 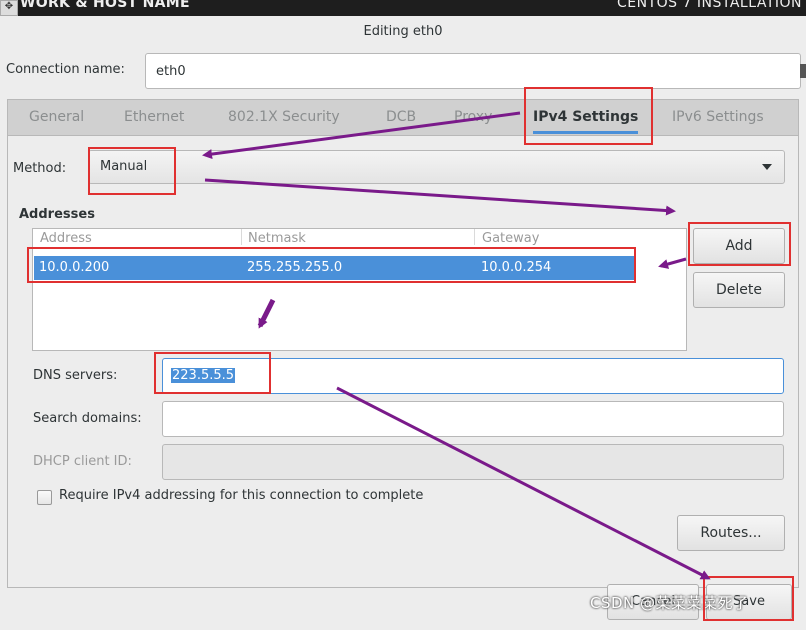 What do you see at coordinates (154, 118) in the screenshot?
I see `tab-ethernet: Ethernet` at bounding box center [154, 118].